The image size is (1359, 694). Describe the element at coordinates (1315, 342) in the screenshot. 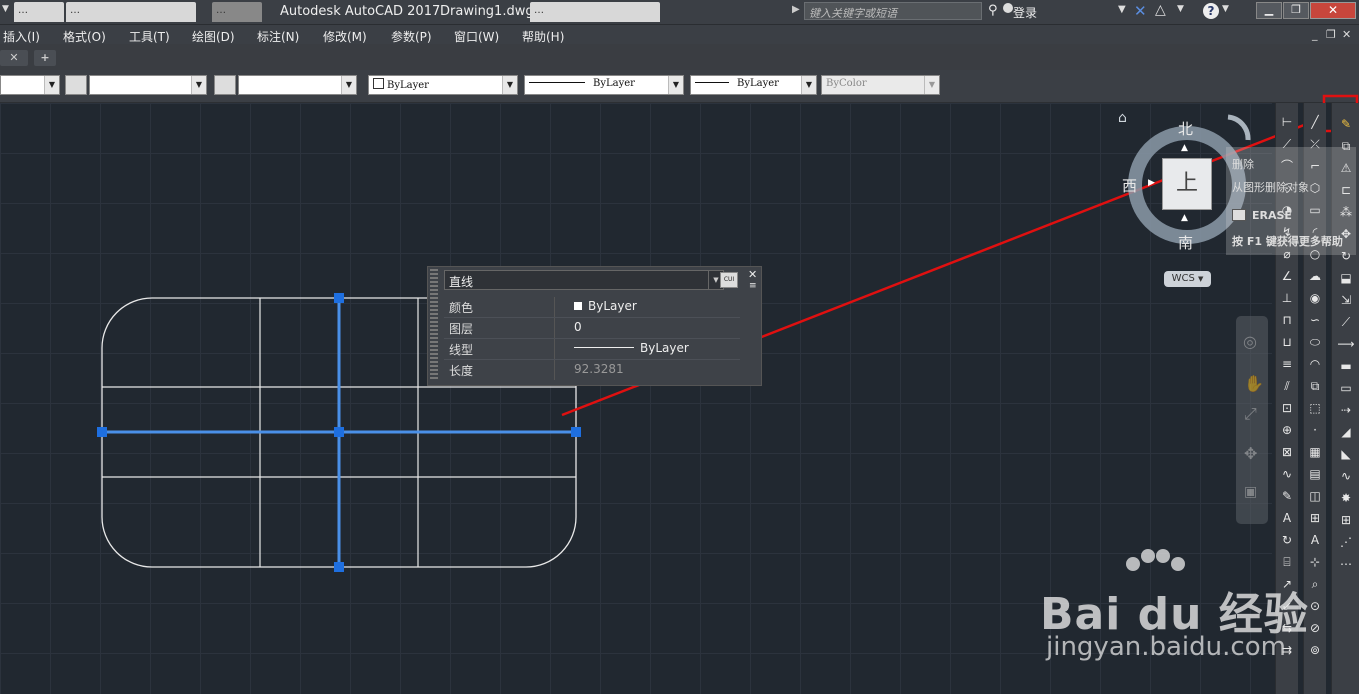

I see `ellipse-icon: ⬭` at that location.